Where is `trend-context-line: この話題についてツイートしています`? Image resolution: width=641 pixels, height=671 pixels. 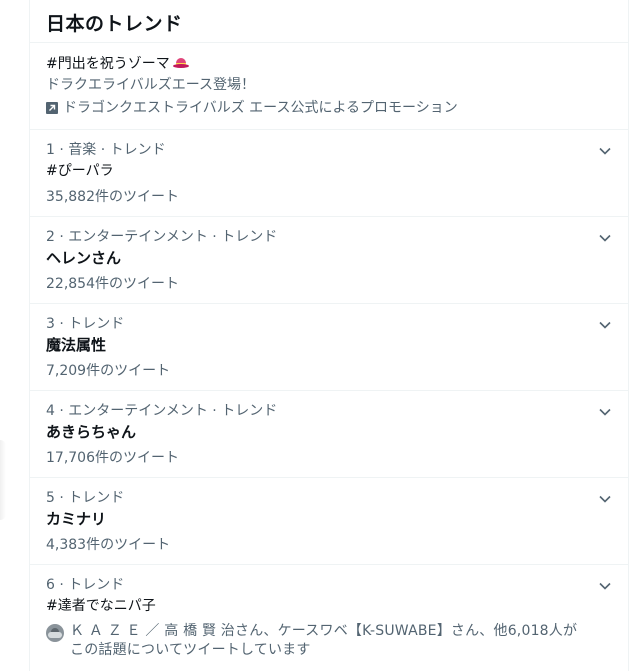
trend-context-line: この話題についてツイートしています is located at coordinates (190, 650).